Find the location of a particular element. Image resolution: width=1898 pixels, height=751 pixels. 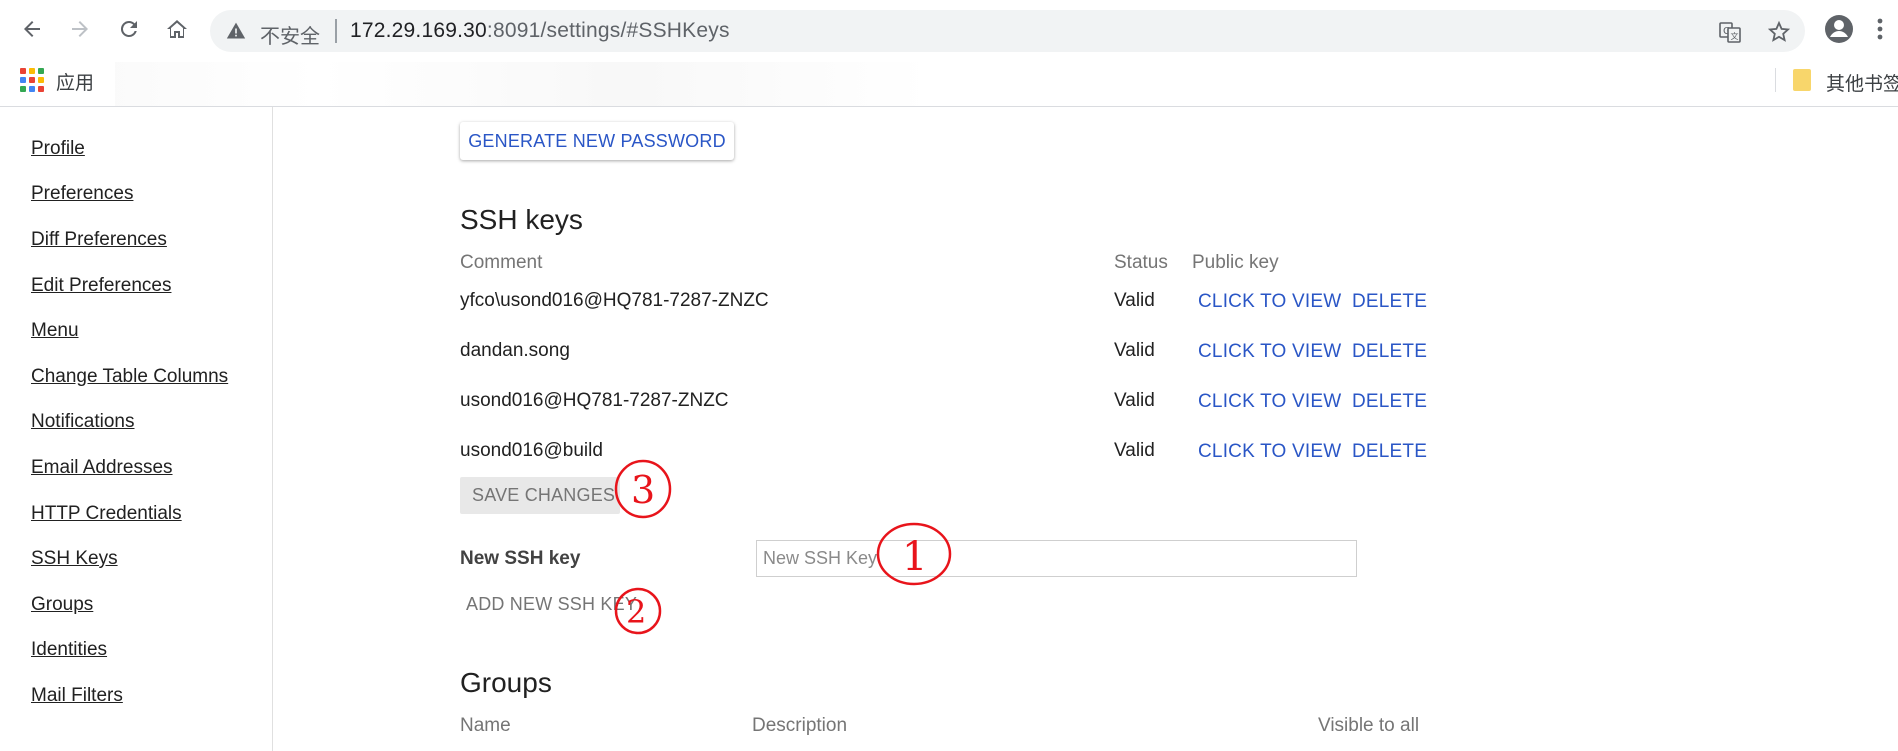

svg-text: 文 is located at coordinates (1735, 36).